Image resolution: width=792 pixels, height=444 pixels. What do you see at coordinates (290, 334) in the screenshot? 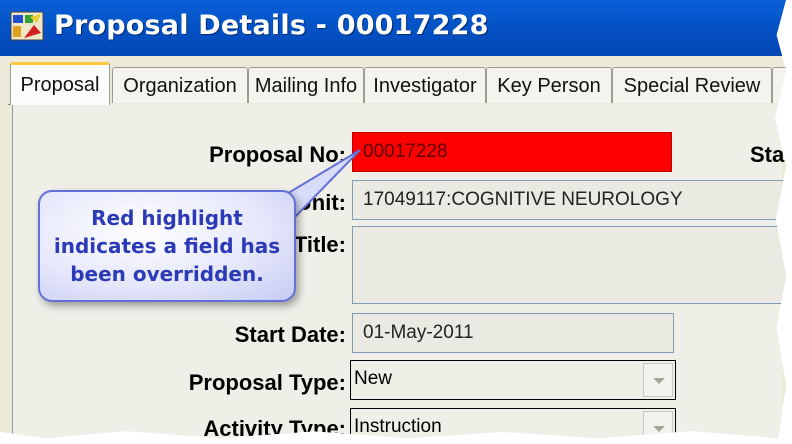
I see `start-date-label: Start Date:` at bounding box center [290, 334].